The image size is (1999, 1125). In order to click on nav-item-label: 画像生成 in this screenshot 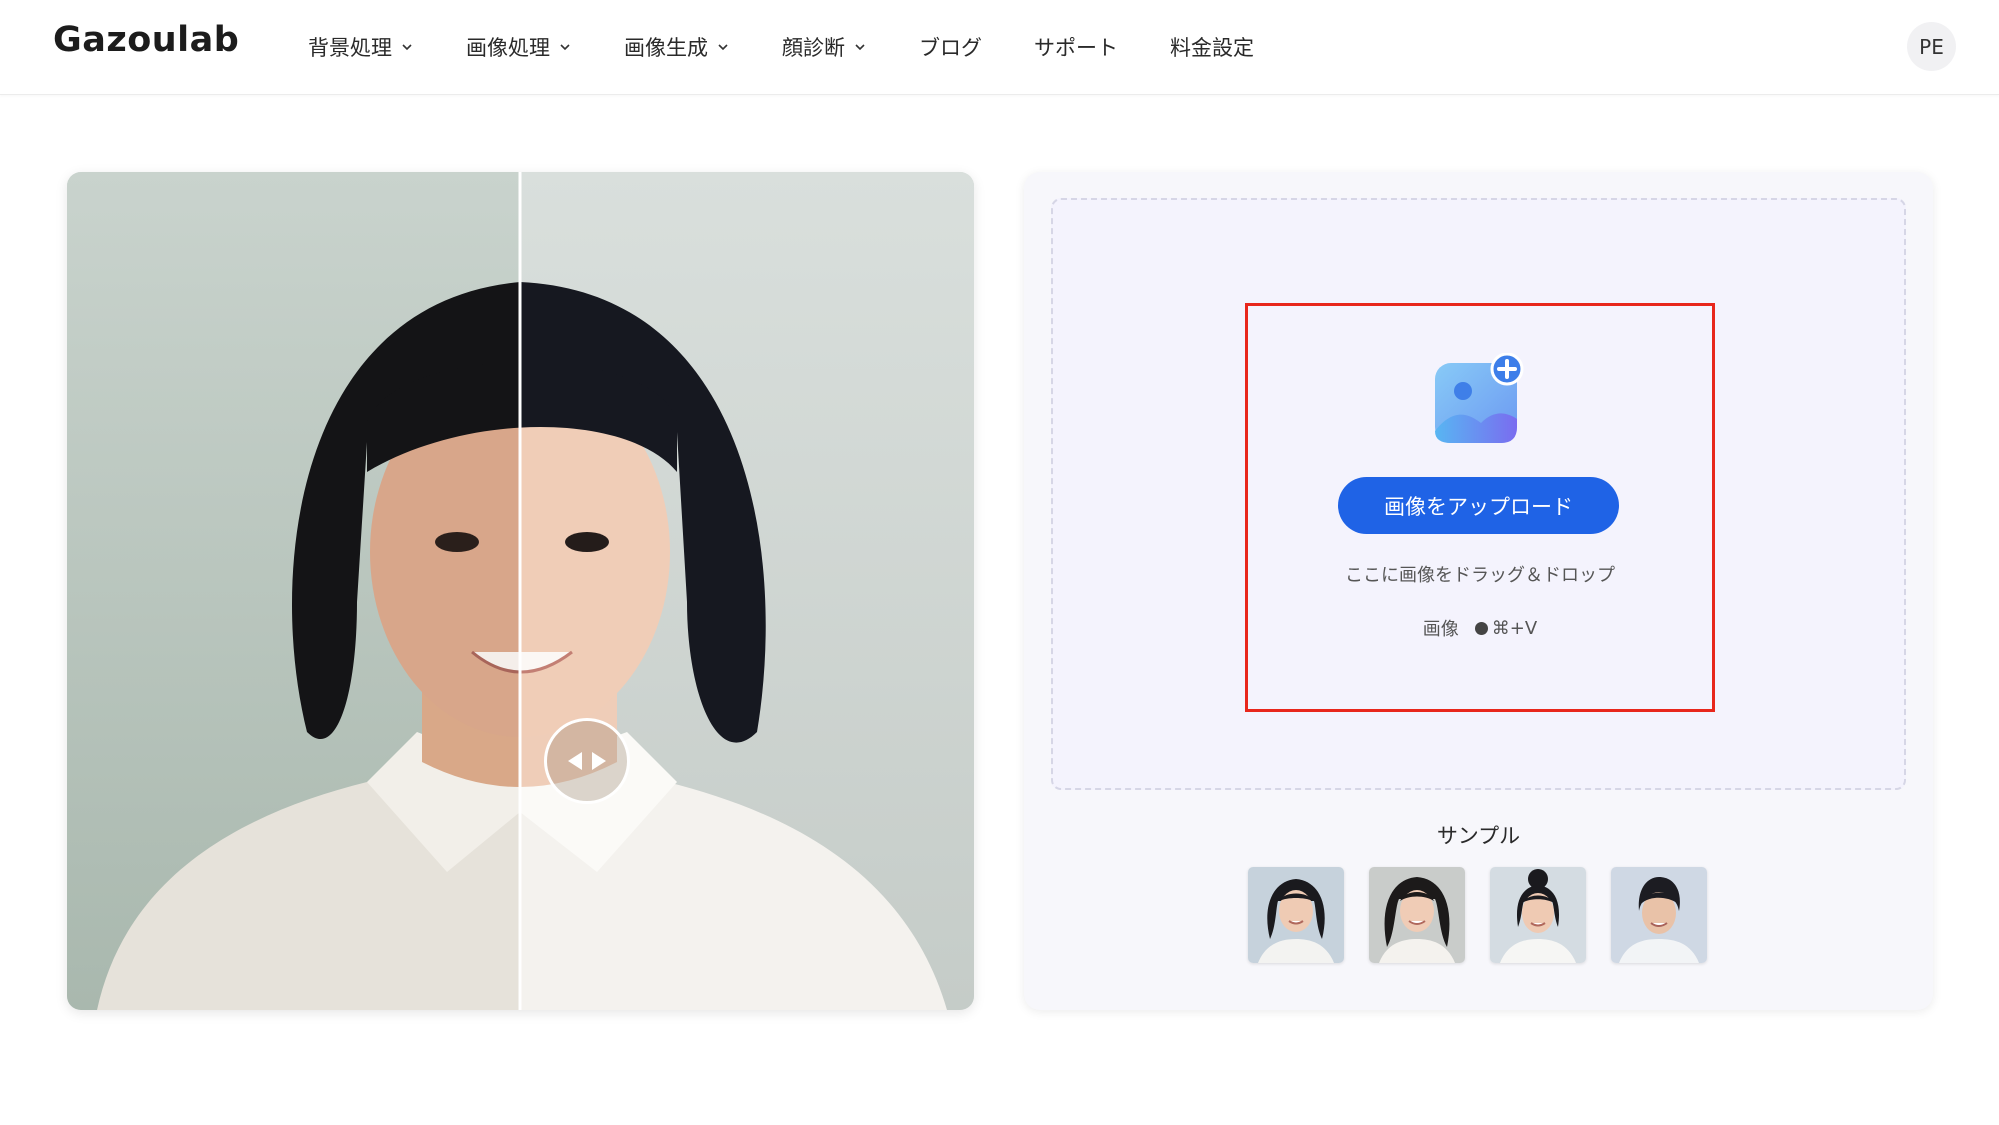, I will do `click(666, 48)`.